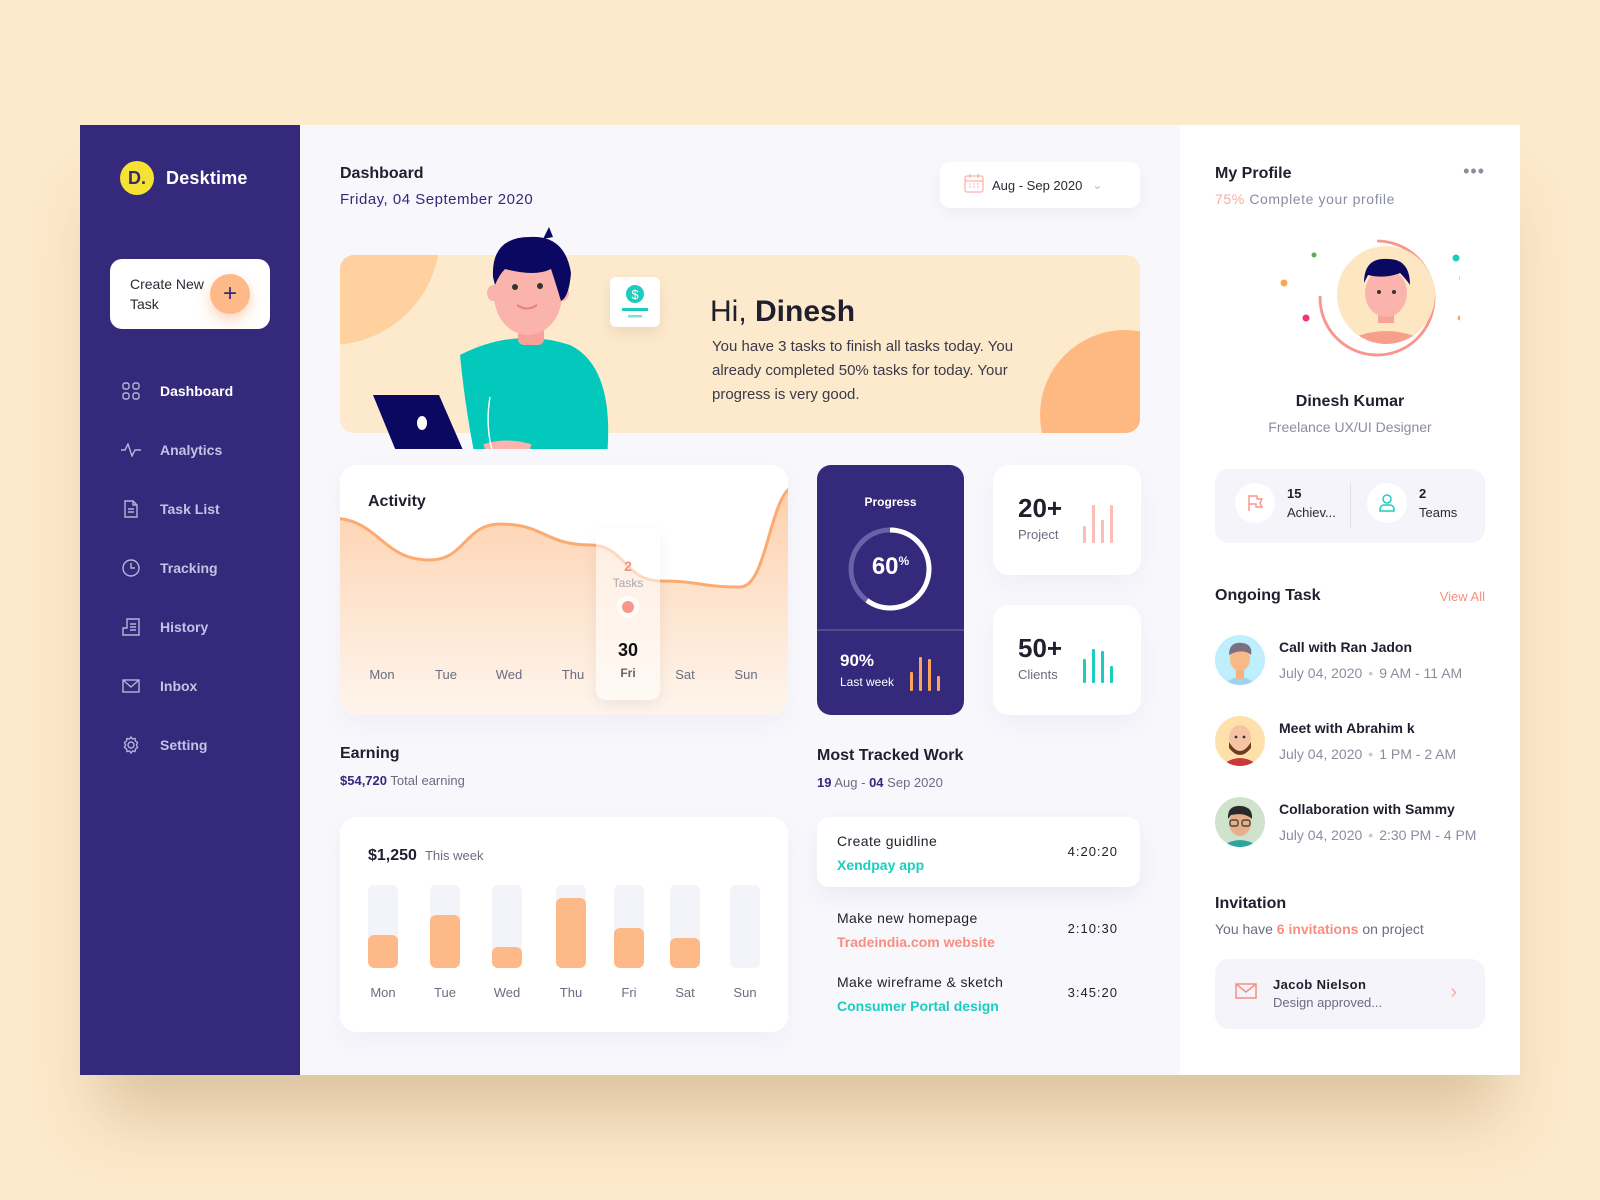 The image size is (1600, 1200). What do you see at coordinates (1067, 520) in the screenshot?
I see `projects-stat-card: 20+ Project` at bounding box center [1067, 520].